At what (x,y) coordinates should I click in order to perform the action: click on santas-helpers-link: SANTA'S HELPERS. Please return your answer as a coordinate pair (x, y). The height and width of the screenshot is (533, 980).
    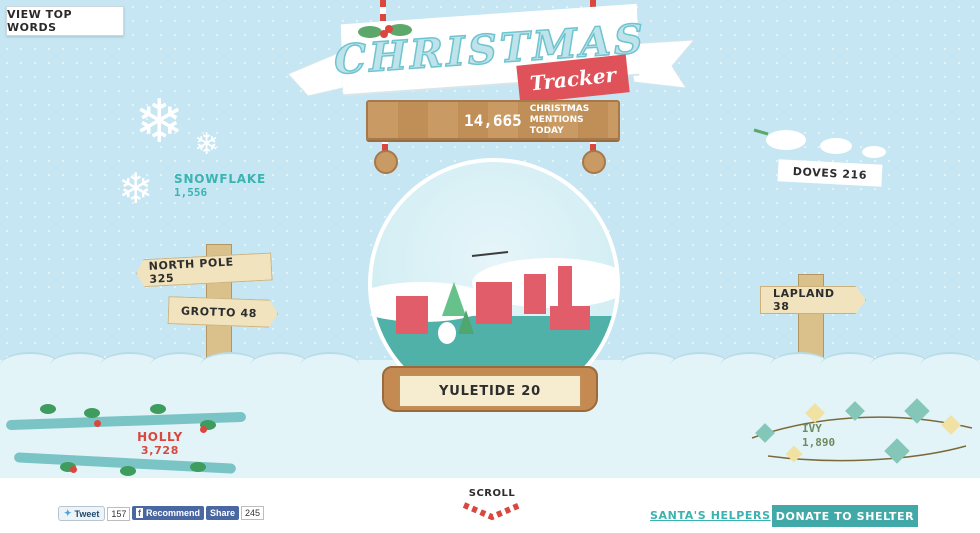
    Looking at the image, I should click on (710, 515).